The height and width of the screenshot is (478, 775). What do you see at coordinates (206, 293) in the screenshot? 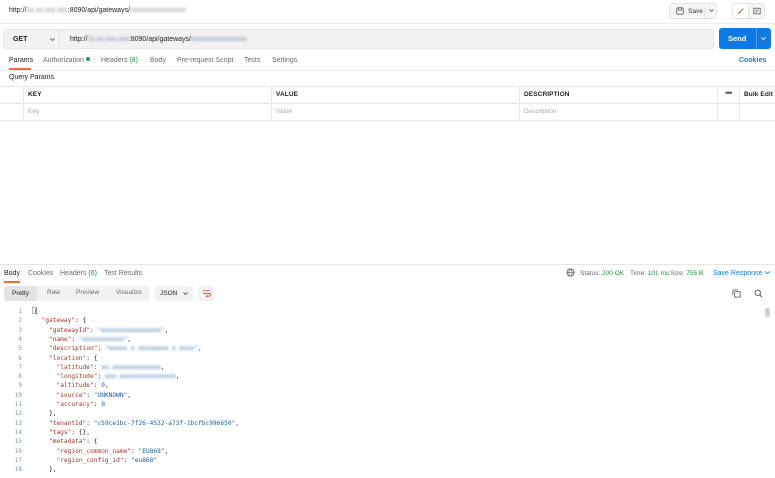
I see `wrap-lines-button` at bounding box center [206, 293].